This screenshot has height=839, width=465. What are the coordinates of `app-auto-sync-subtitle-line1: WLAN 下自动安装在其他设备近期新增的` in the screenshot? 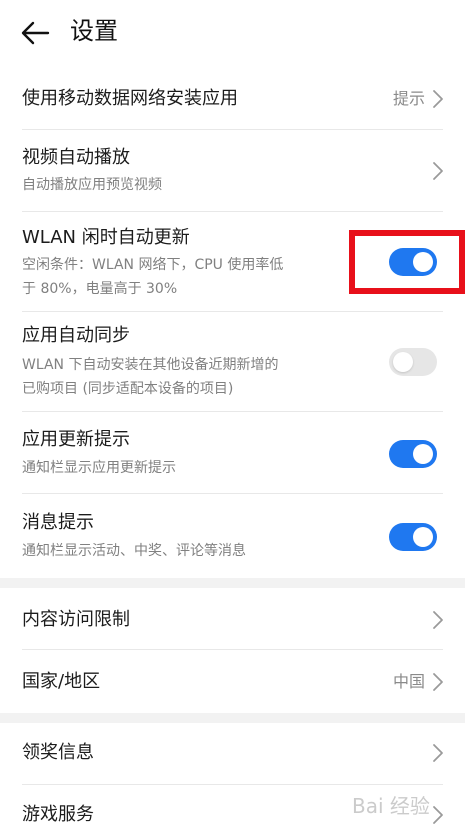 It's located at (150, 365).